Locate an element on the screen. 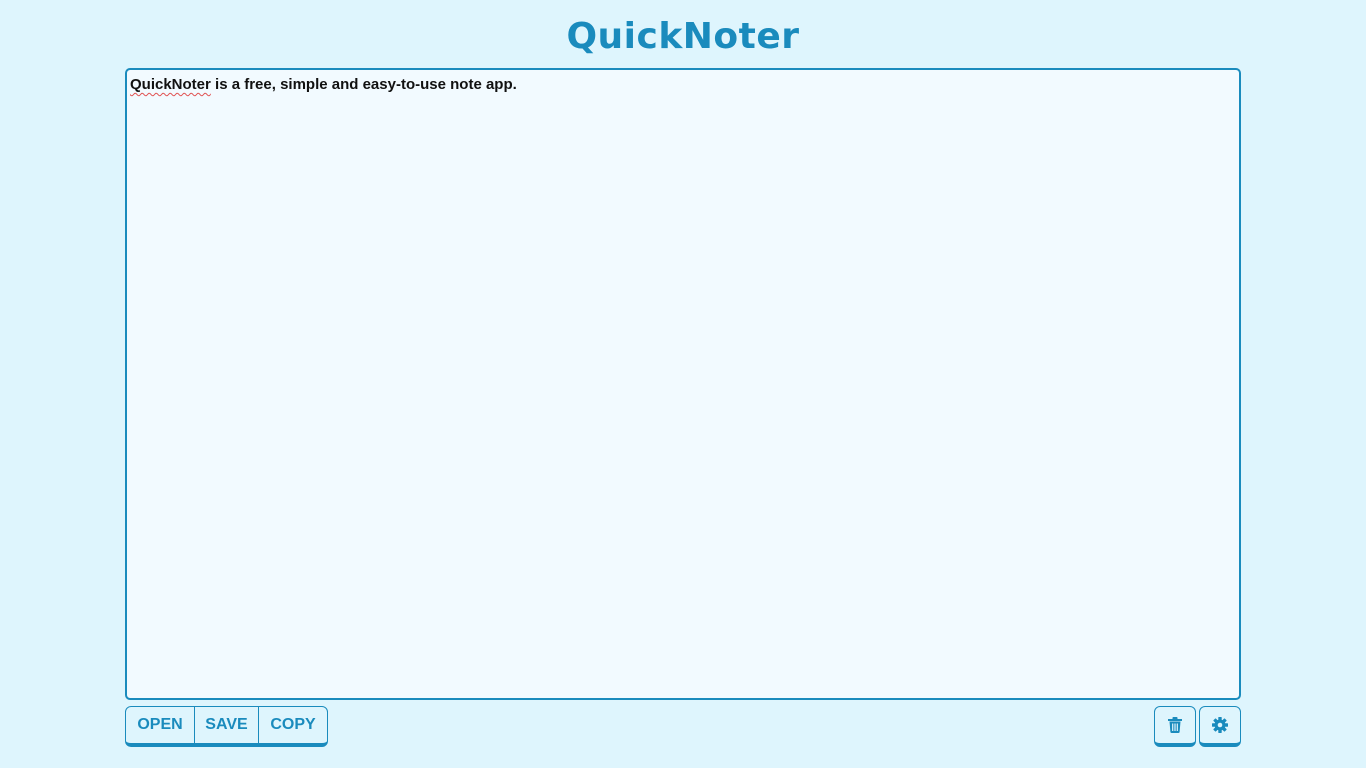 The height and width of the screenshot is (768, 1366). misspelled-word: QuickNoter is located at coordinates (170, 84).